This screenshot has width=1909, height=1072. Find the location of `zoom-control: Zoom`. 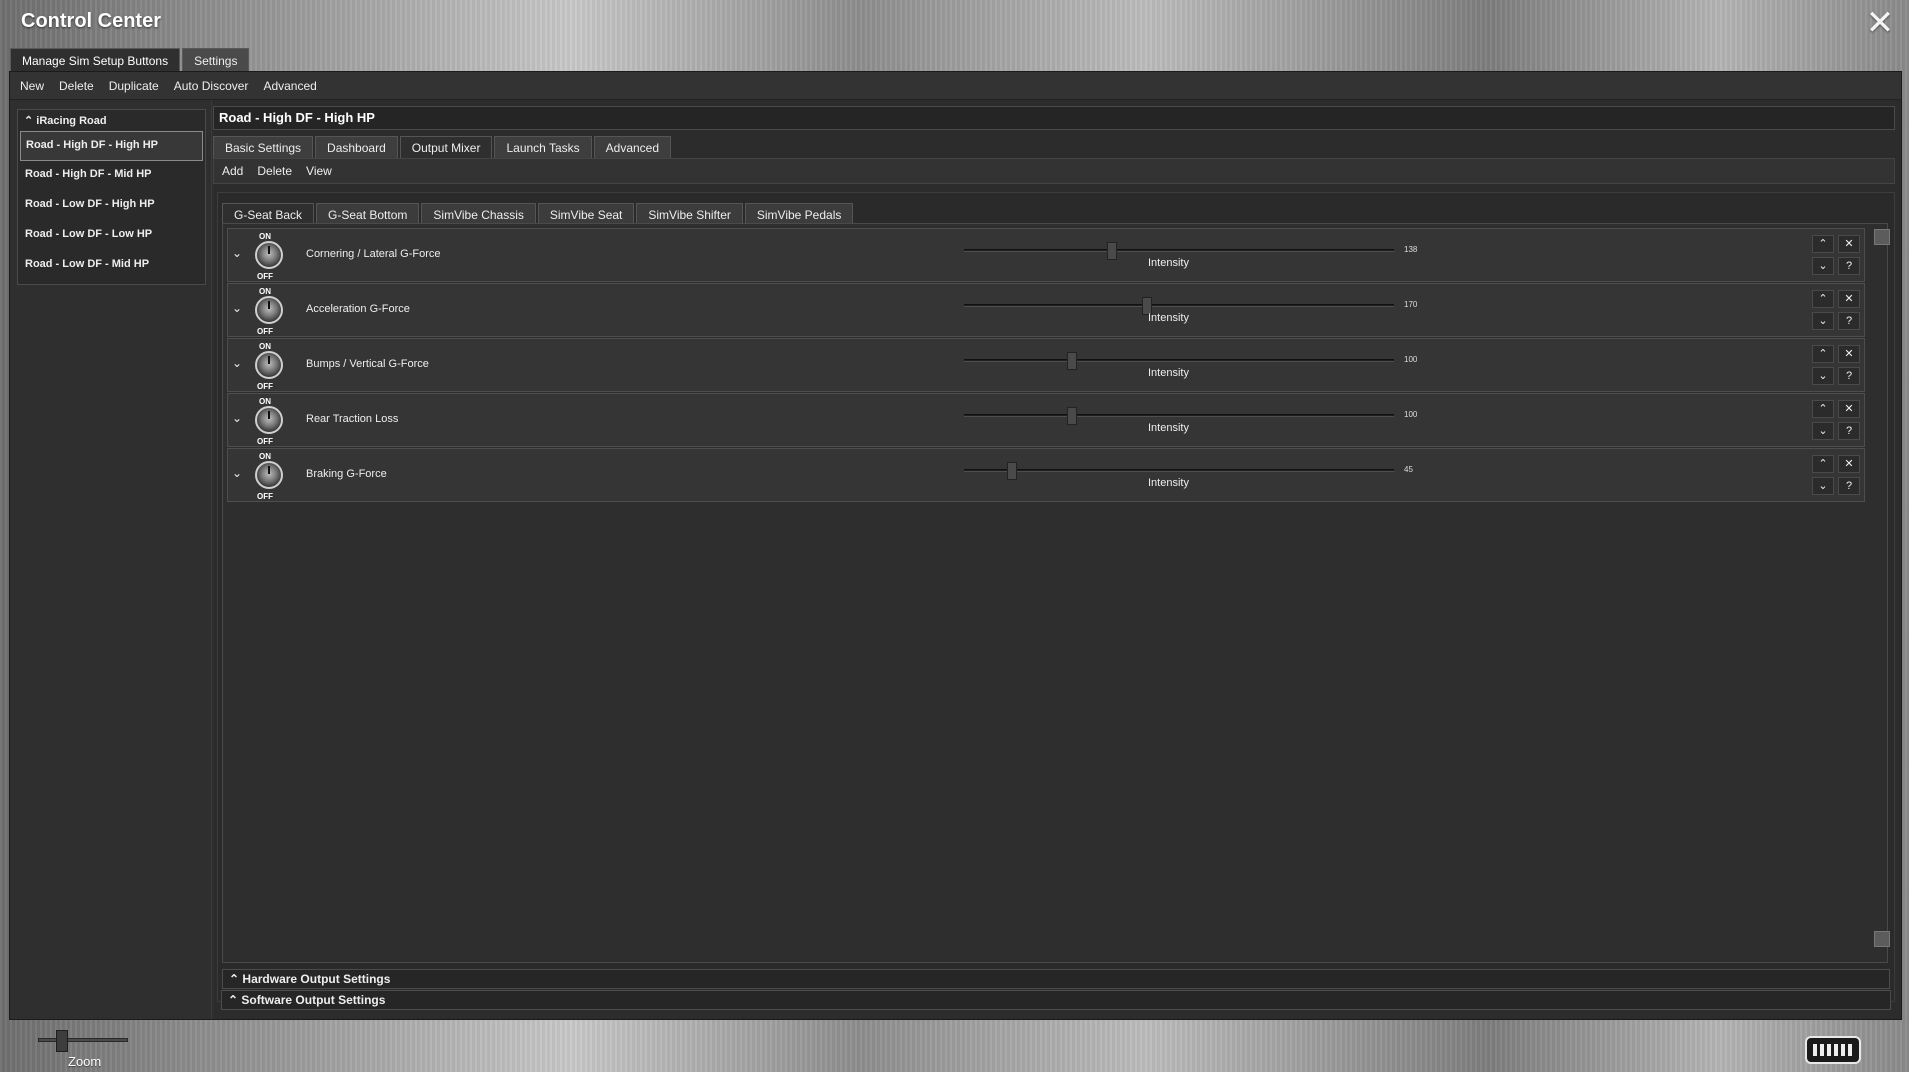

zoom-control: Zoom is located at coordinates (86, 1050).